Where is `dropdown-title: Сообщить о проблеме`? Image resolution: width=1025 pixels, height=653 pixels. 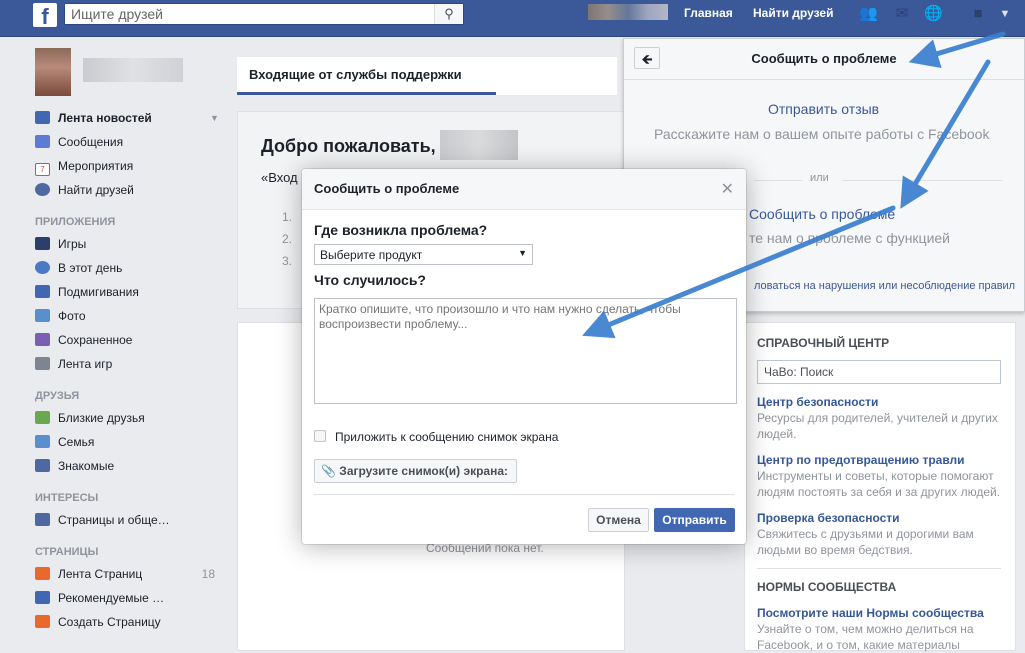
dropdown-title: Сообщить о проблеме is located at coordinates (824, 58).